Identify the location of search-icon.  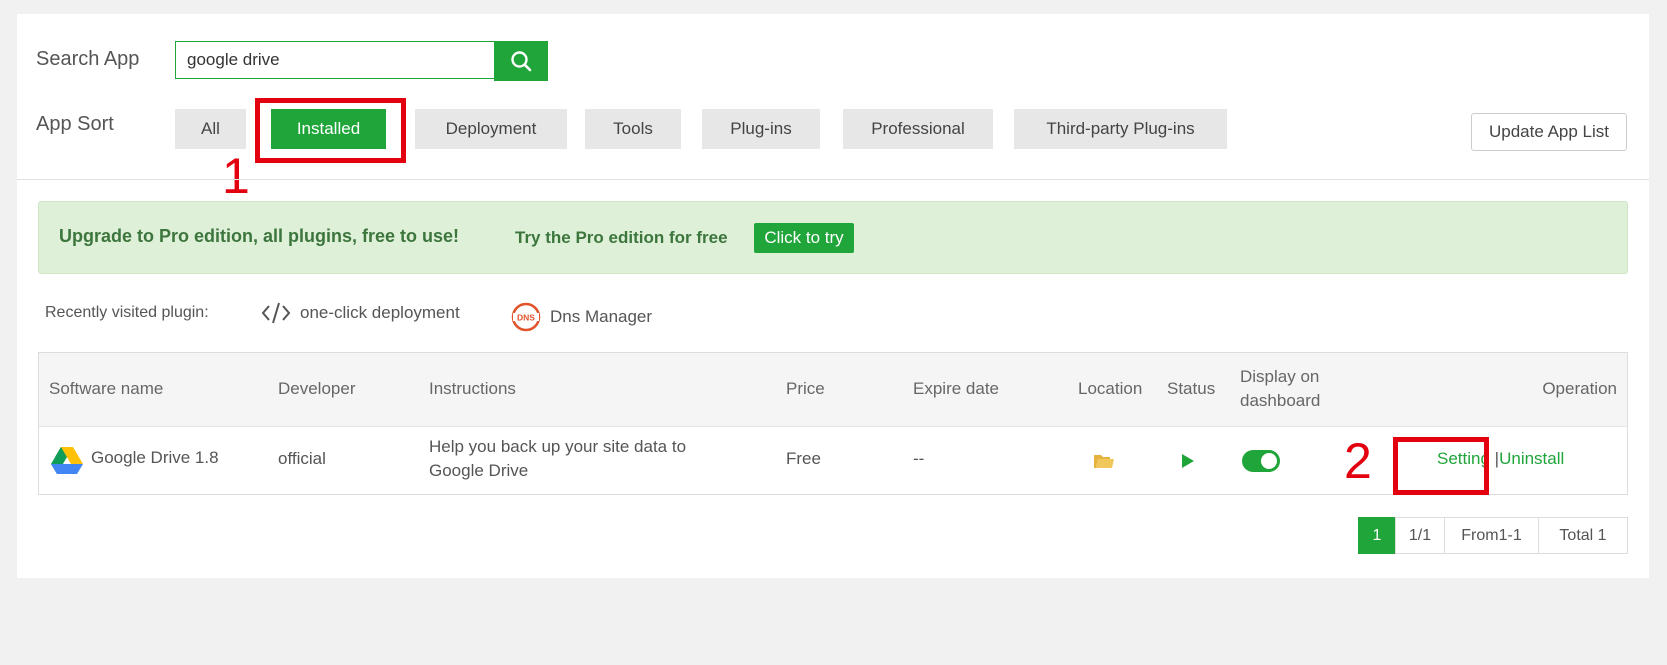
(521, 61).